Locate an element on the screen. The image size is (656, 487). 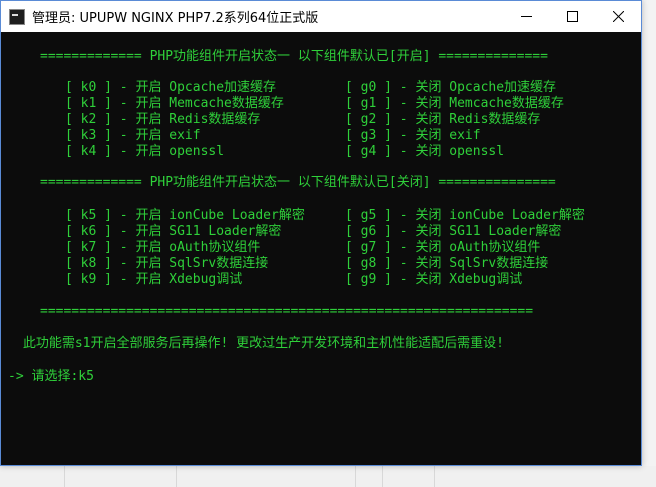
option-g6: [ g6 ] - 关闭 SG11 Loader解密 is located at coordinates (453, 231).